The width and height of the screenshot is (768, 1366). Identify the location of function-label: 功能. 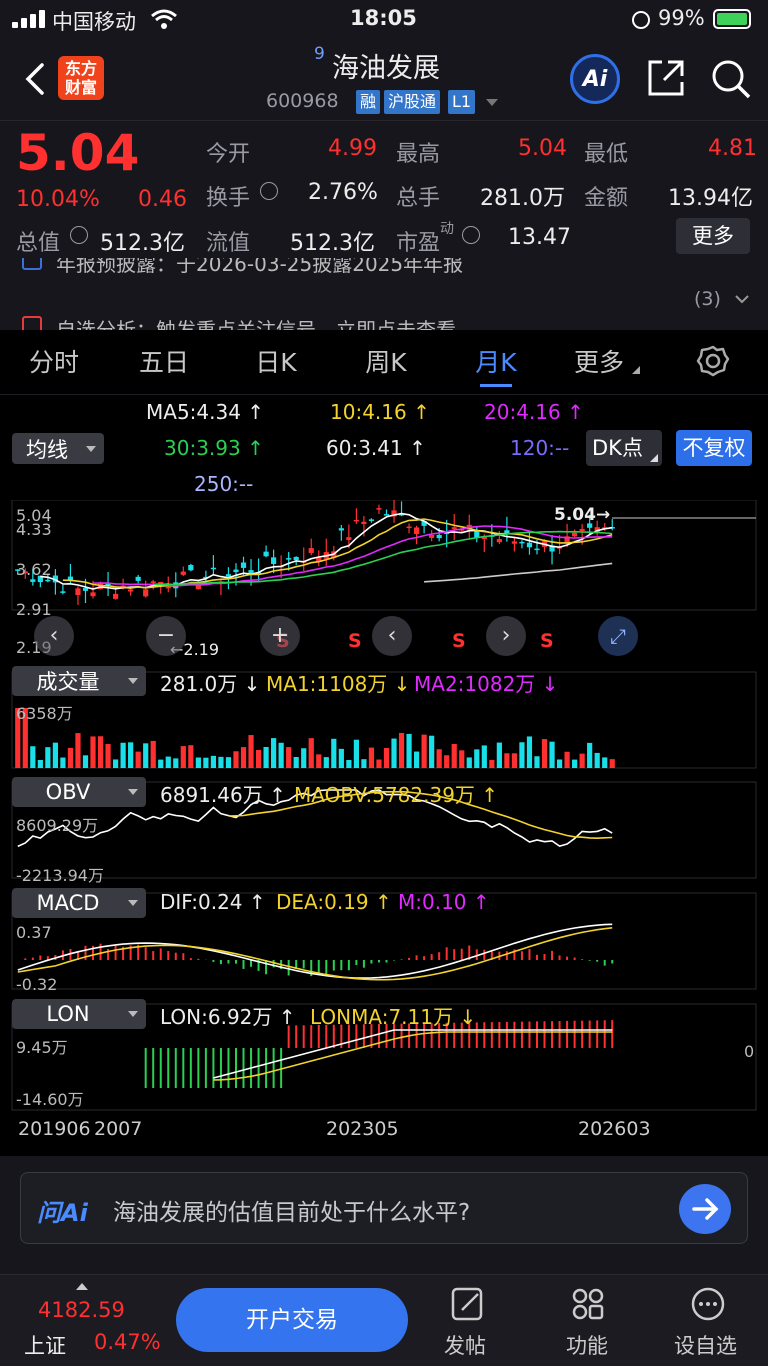
(587, 1345).